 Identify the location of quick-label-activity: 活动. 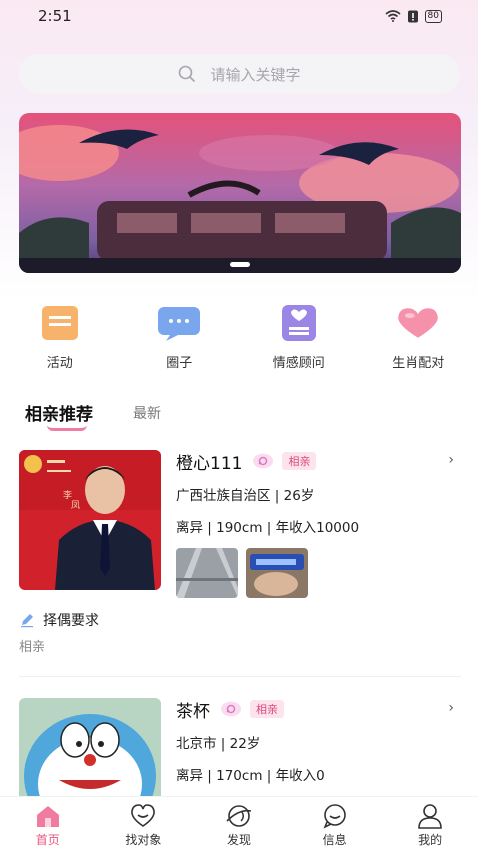
(59, 363).